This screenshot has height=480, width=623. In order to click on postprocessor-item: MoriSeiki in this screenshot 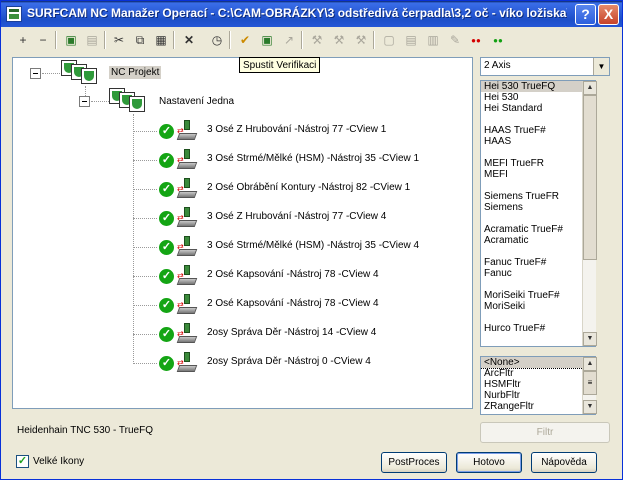, I will do `click(538, 306)`.